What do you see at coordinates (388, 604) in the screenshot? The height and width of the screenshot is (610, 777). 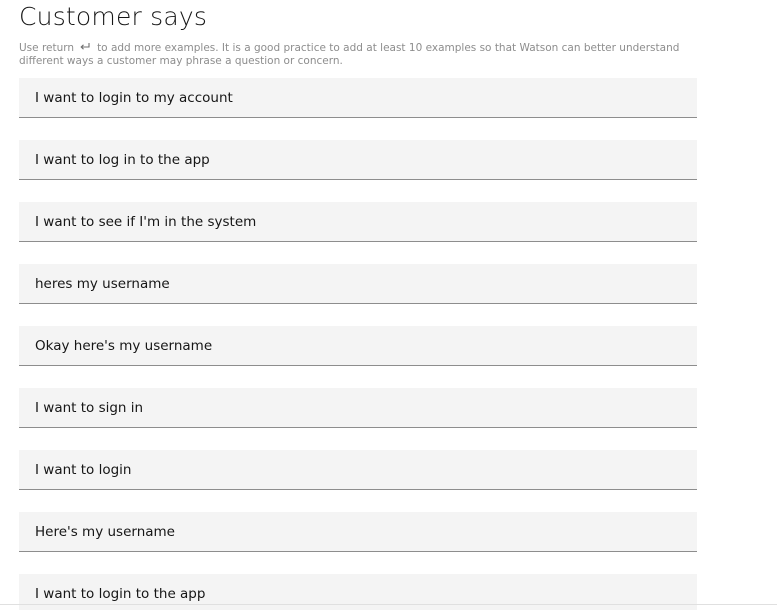 I see `bottom-divider` at bounding box center [388, 604].